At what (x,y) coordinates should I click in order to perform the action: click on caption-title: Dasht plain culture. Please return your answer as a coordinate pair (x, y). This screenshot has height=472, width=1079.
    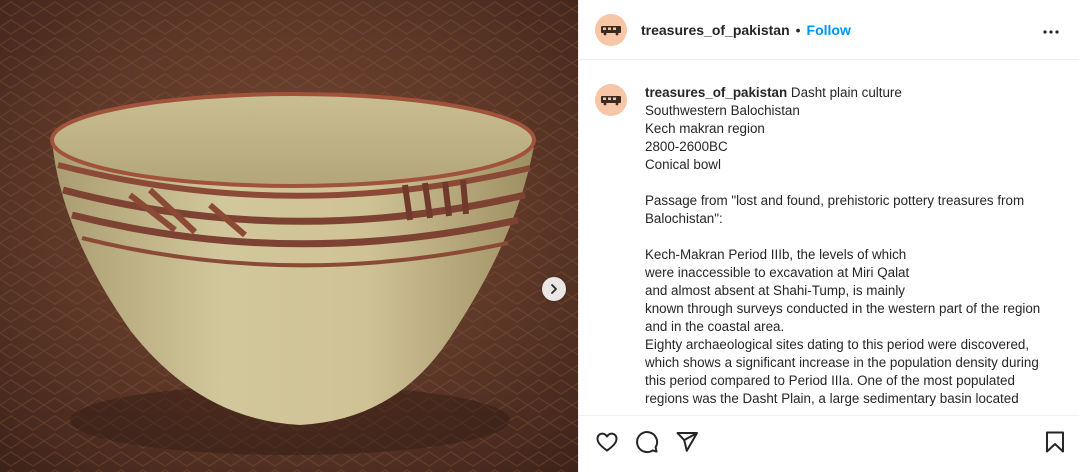
    Looking at the image, I should click on (846, 92).